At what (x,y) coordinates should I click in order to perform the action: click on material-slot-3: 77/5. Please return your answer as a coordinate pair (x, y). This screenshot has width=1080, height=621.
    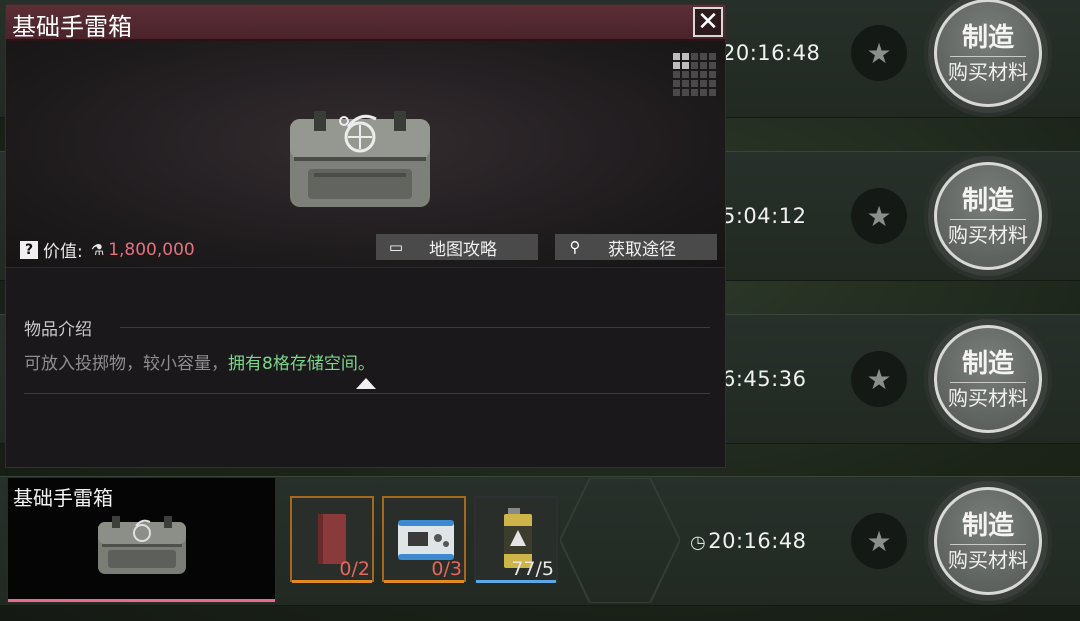
    Looking at the image, I should click on (516, 539).